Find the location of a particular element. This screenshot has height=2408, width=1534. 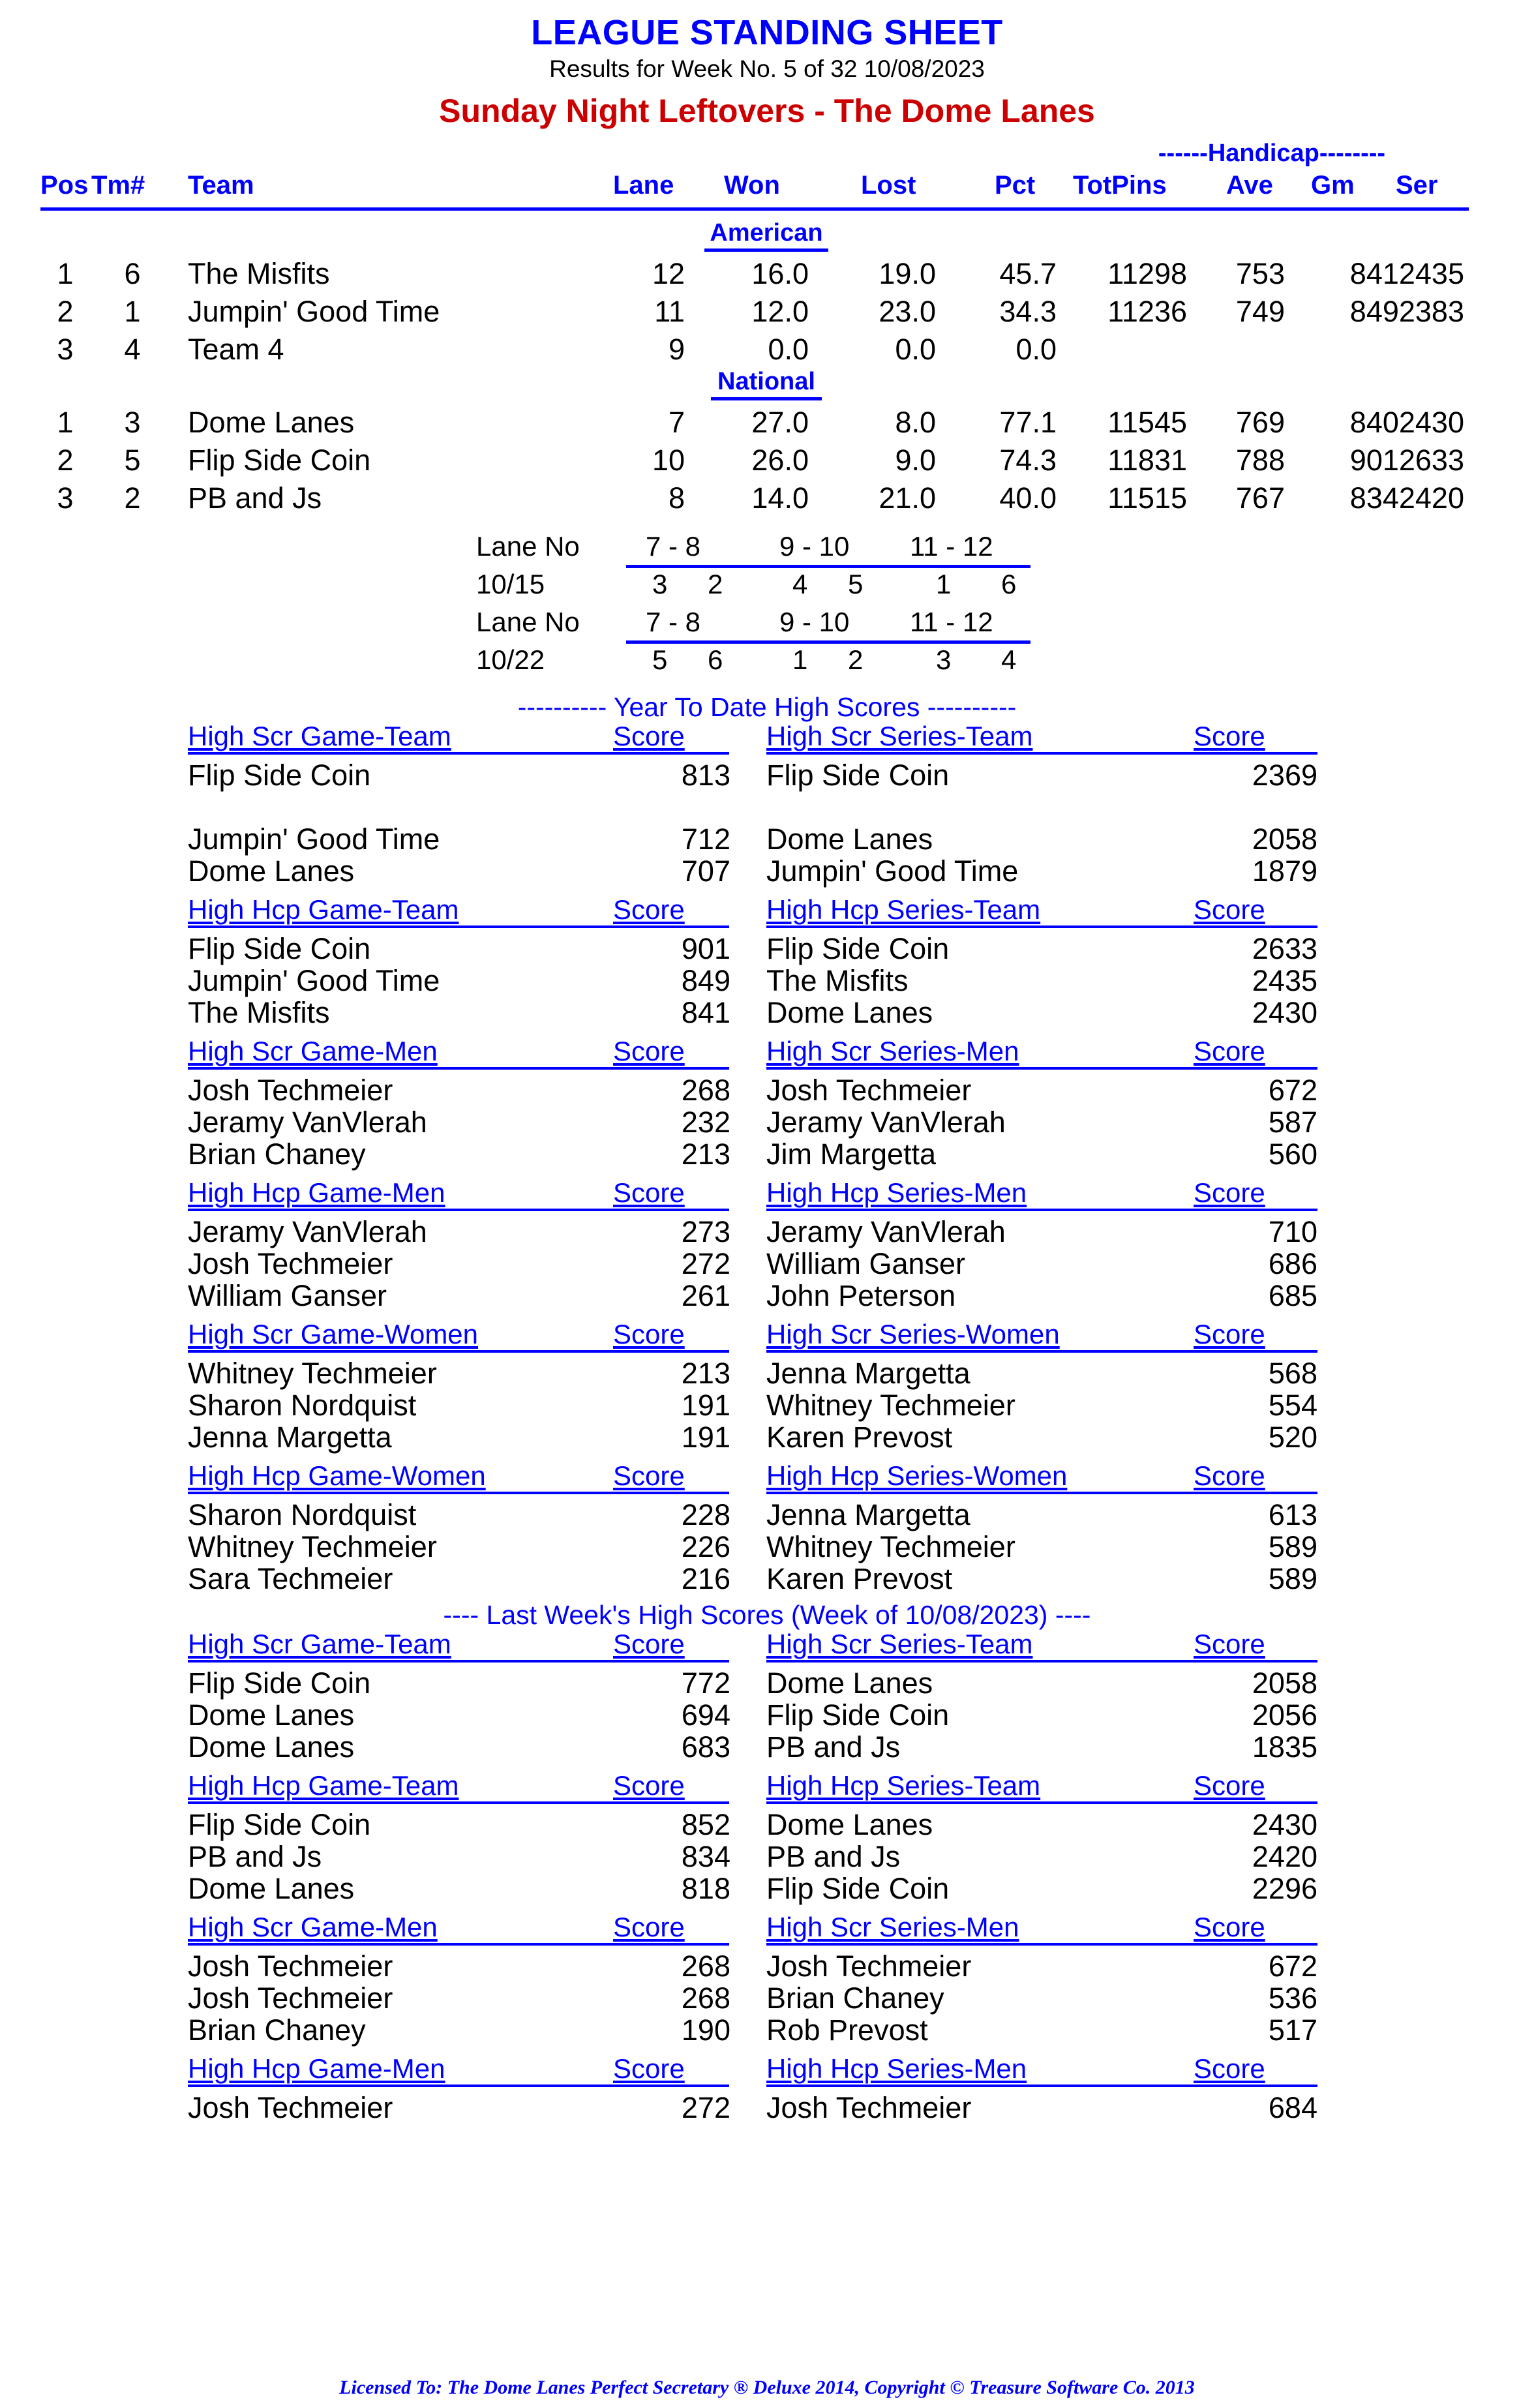

cell-gm-ser: 8412435 is located at coordinates (1407, 274).